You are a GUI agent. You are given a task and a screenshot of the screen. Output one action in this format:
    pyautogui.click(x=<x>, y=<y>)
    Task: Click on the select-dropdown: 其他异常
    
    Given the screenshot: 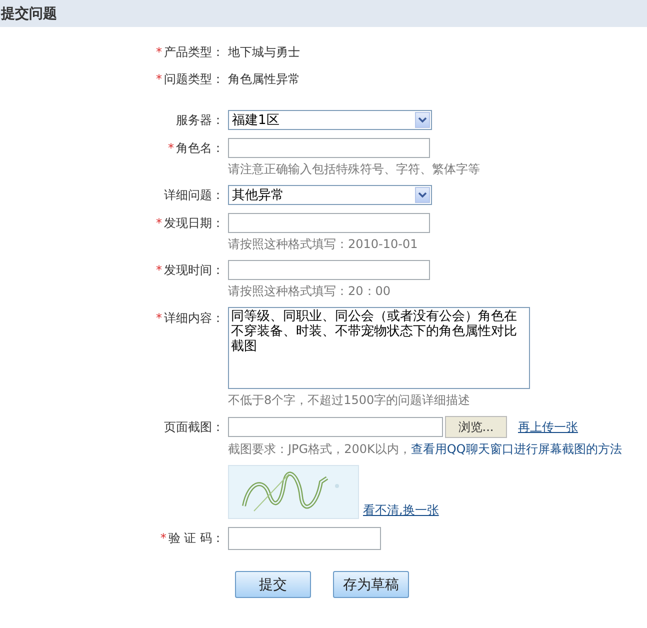 What is the action you would take?
    pyautogui.click(x=330, y=195)
    